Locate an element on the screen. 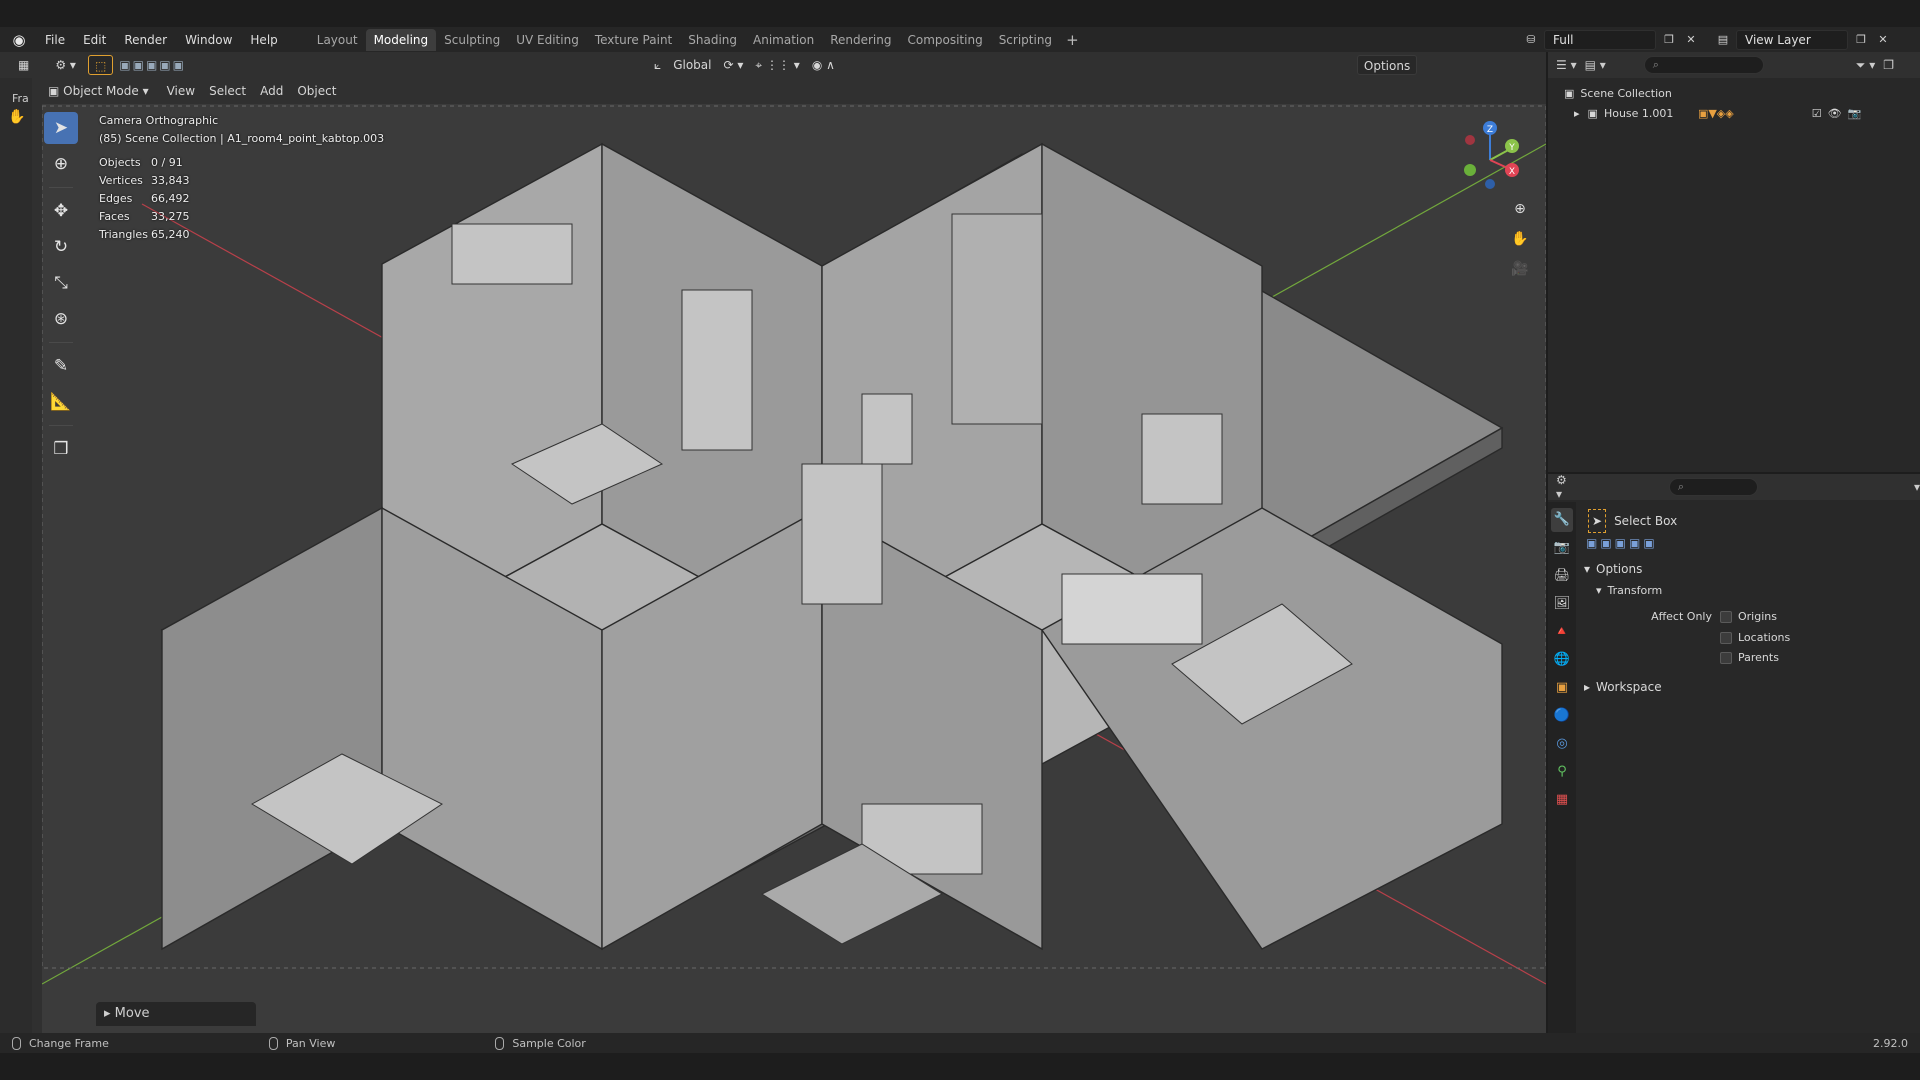 This screenshot has width=1920, height=1080. gizmo-neg-y-axis is located at coordinates (1470, 170).